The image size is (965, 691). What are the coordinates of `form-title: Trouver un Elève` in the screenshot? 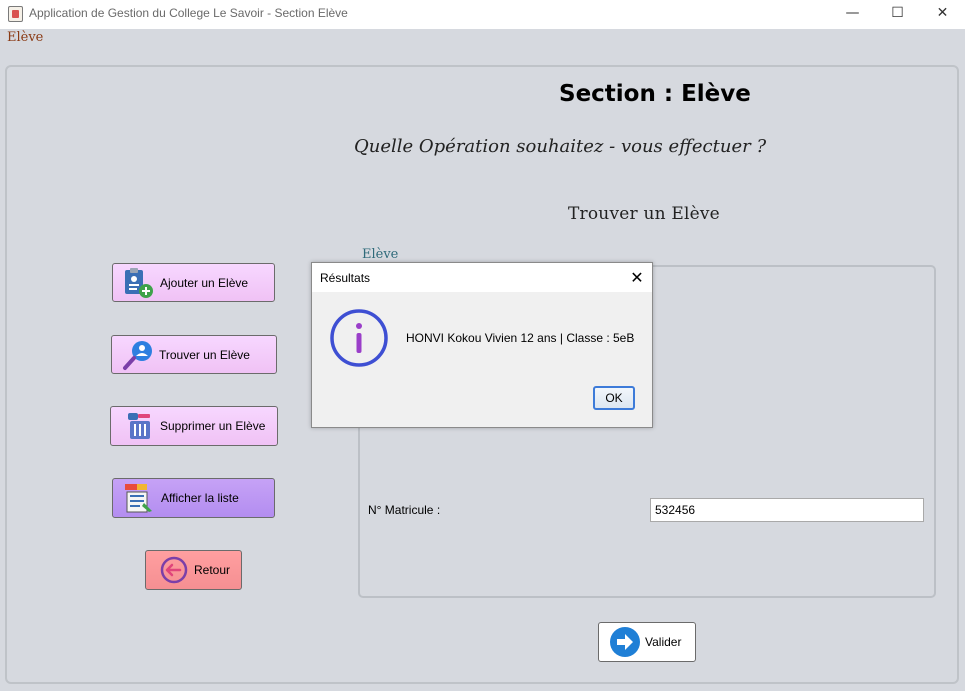 It's located at (644, 214).